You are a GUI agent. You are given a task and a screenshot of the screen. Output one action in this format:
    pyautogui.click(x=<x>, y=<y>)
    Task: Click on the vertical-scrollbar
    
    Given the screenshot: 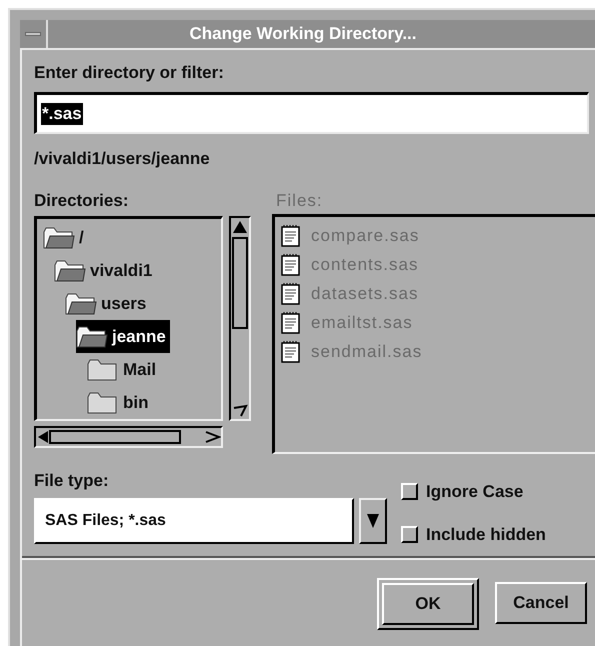 What is the action you would take?
    pyautogui.click(x=240, y=319)
    